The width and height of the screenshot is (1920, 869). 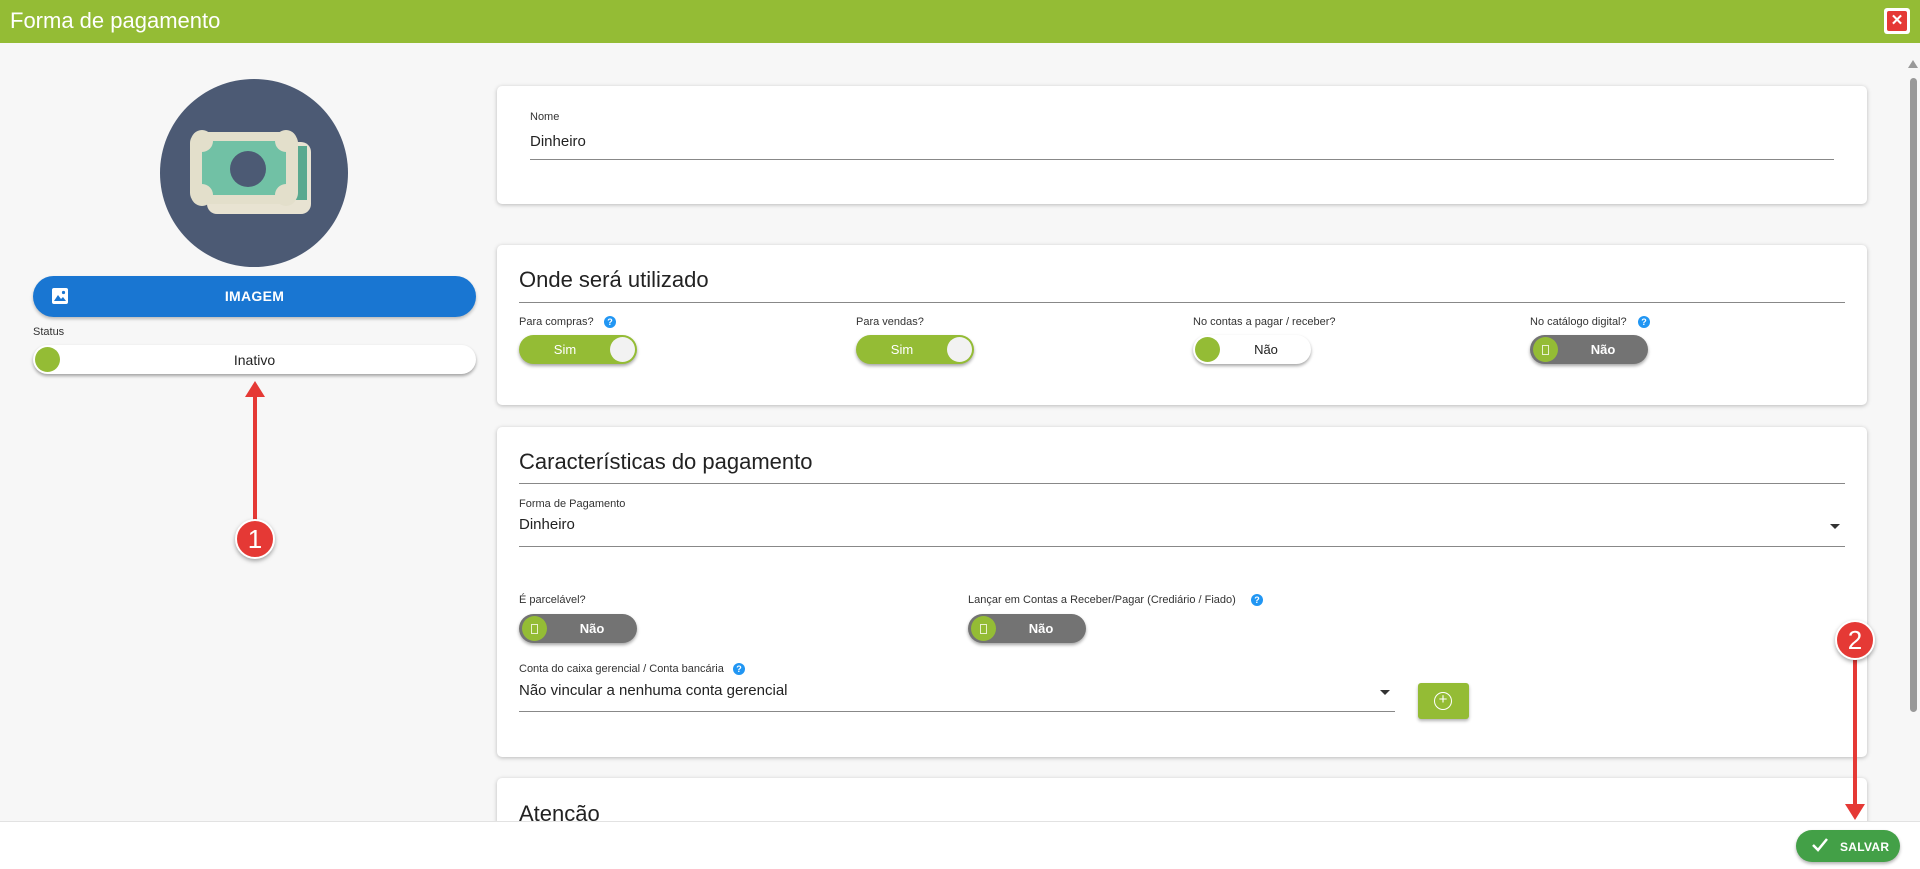 I want to click on payment-method-image, so click(x=254, y=173).